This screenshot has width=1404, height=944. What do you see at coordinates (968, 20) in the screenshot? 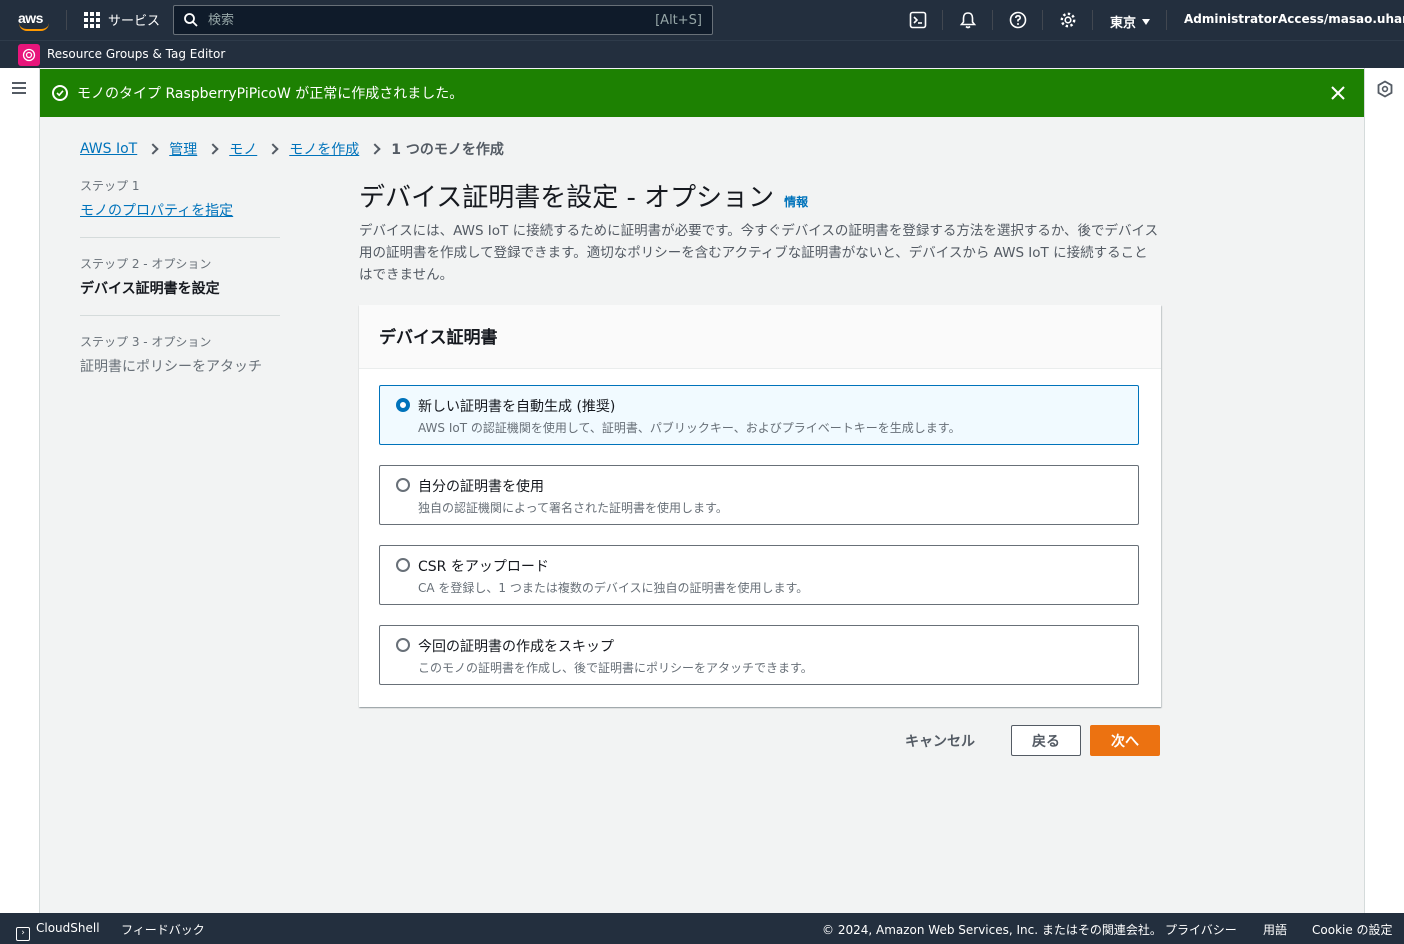
I see `bell-icon` at bounding box center [968, 20].